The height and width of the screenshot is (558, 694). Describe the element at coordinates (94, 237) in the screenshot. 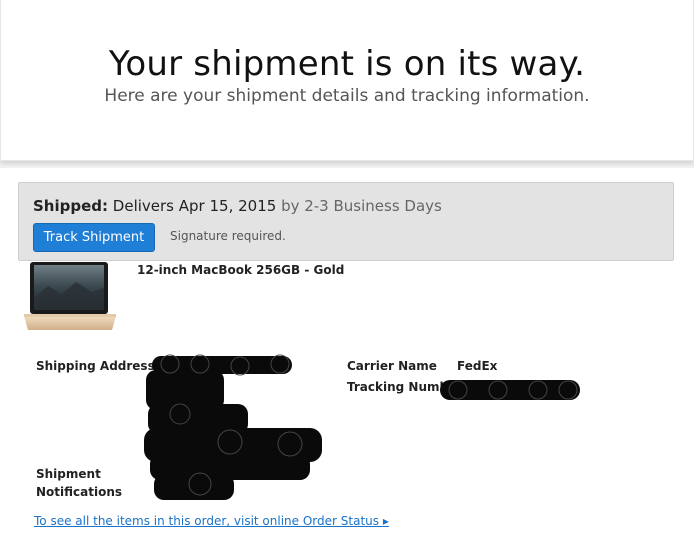

I see `track-shipment-button: Track Shipment` at that location.